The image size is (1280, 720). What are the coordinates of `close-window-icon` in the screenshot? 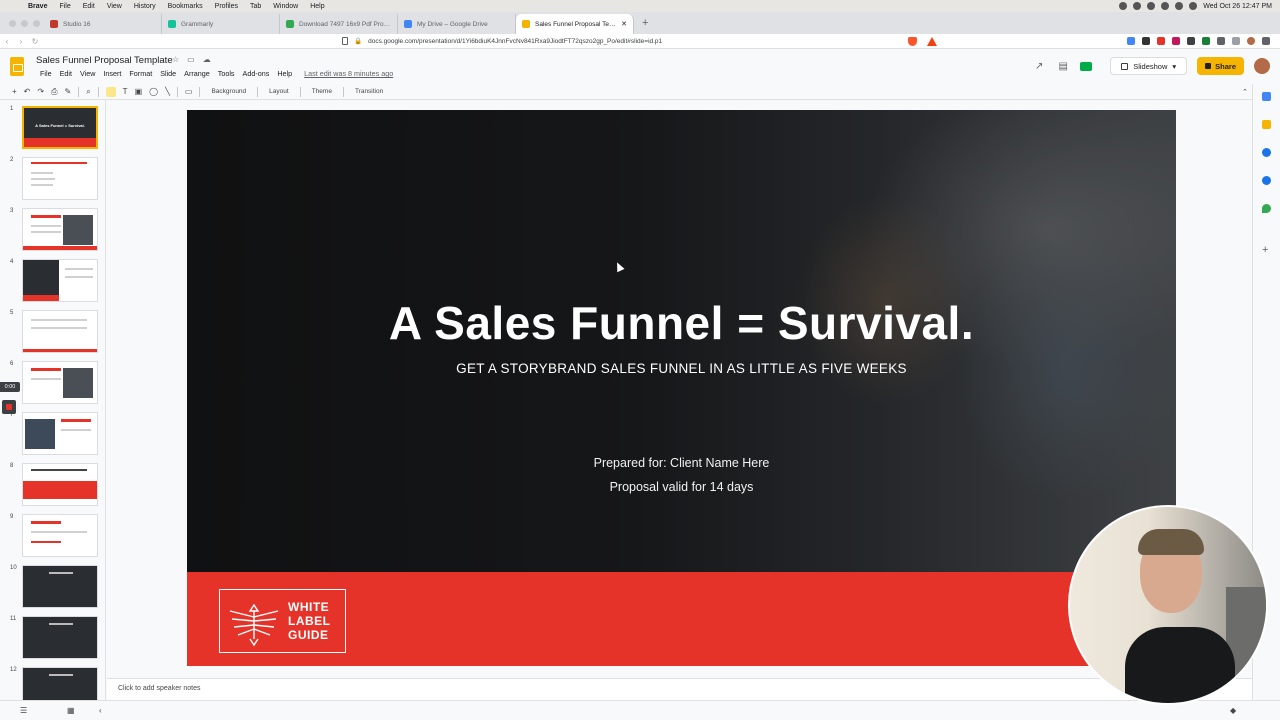 It's located at (12, 23).